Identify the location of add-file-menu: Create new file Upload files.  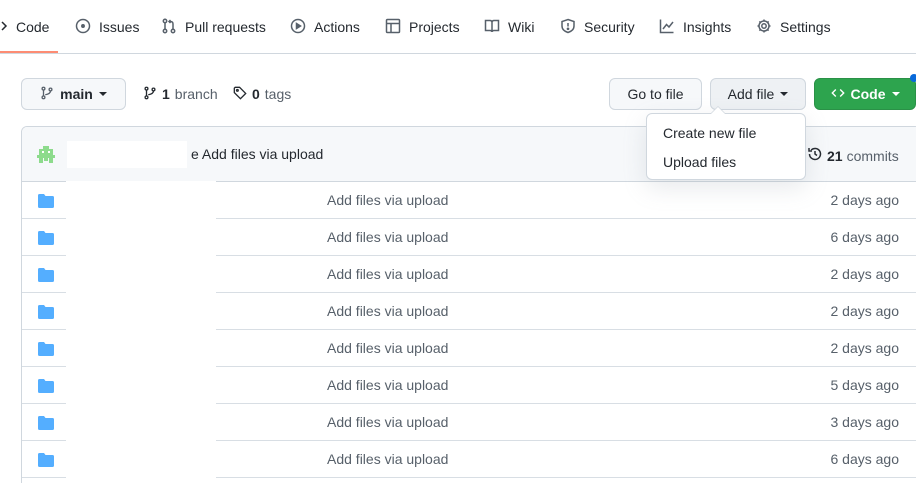
(726, 143).